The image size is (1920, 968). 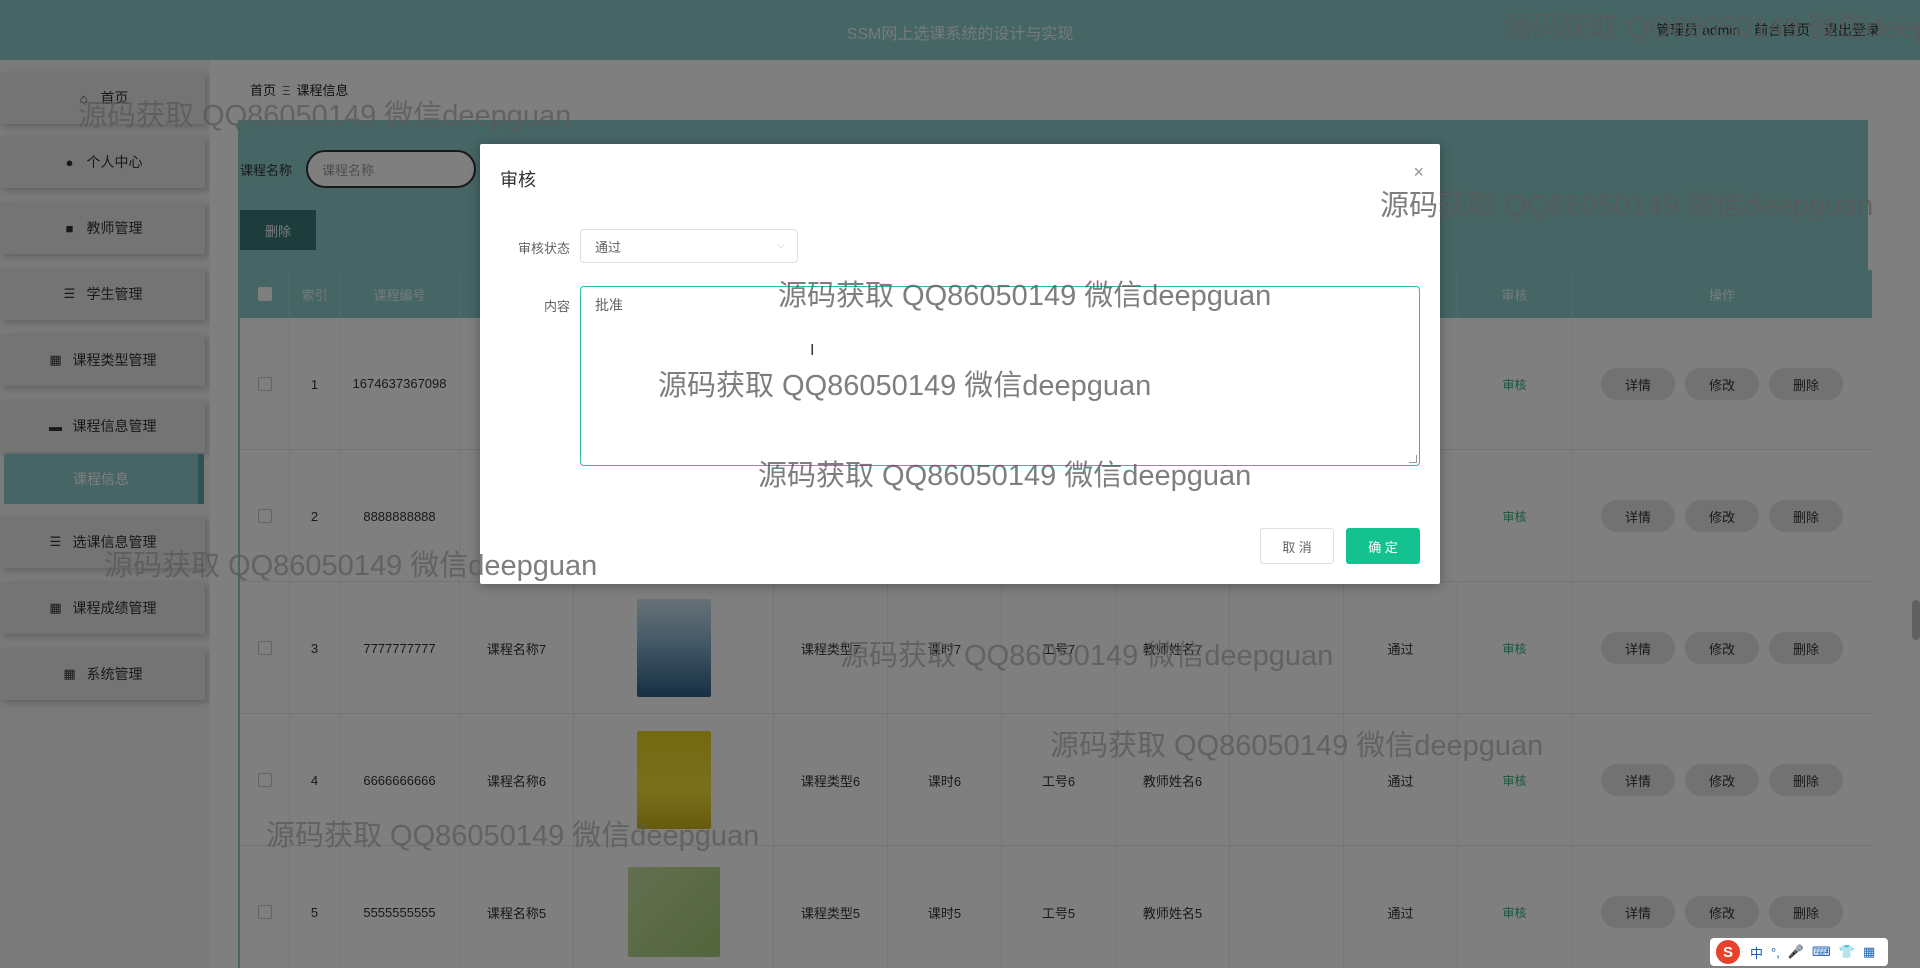 I want to click on confirm-button: 确 定, so click(x=1383, y=546).